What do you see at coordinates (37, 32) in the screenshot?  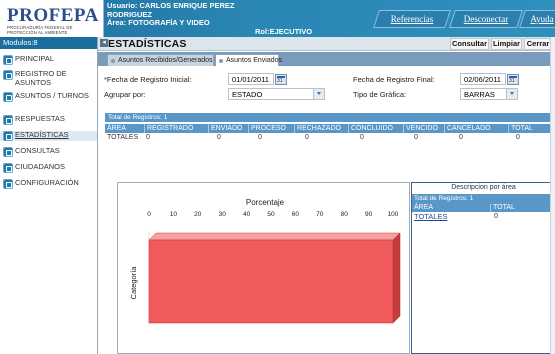 I see `logo-subtitle-line2: PROTECCIÓN AL AMBIENTE` at bounding box center [37, 32].